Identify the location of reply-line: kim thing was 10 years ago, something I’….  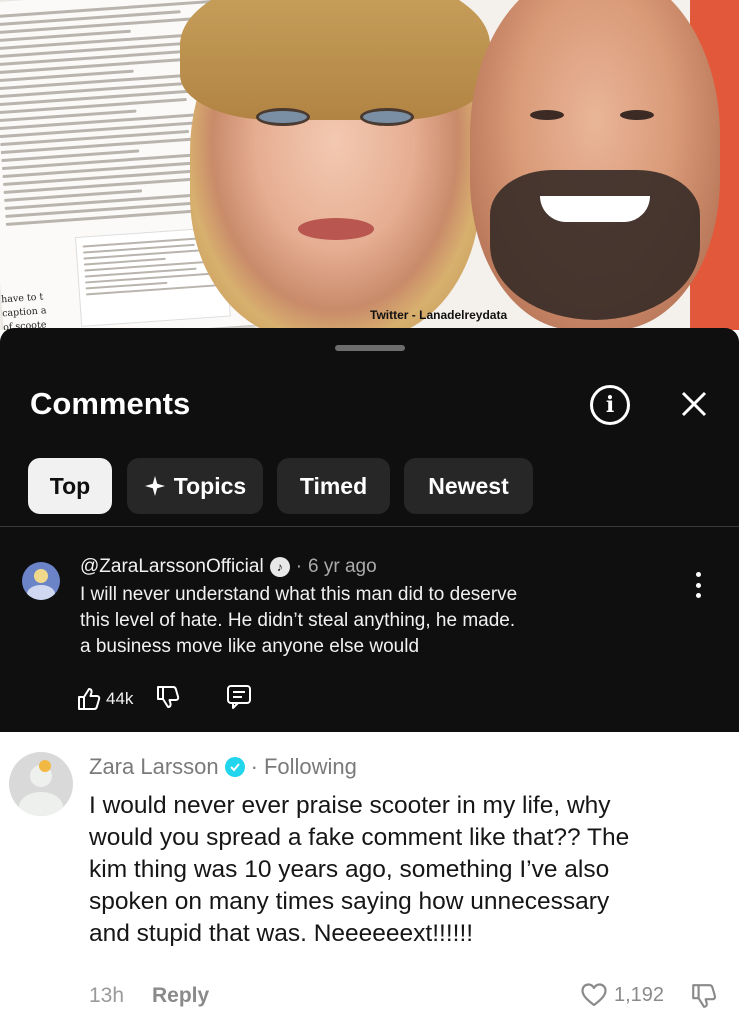
(349, 869).